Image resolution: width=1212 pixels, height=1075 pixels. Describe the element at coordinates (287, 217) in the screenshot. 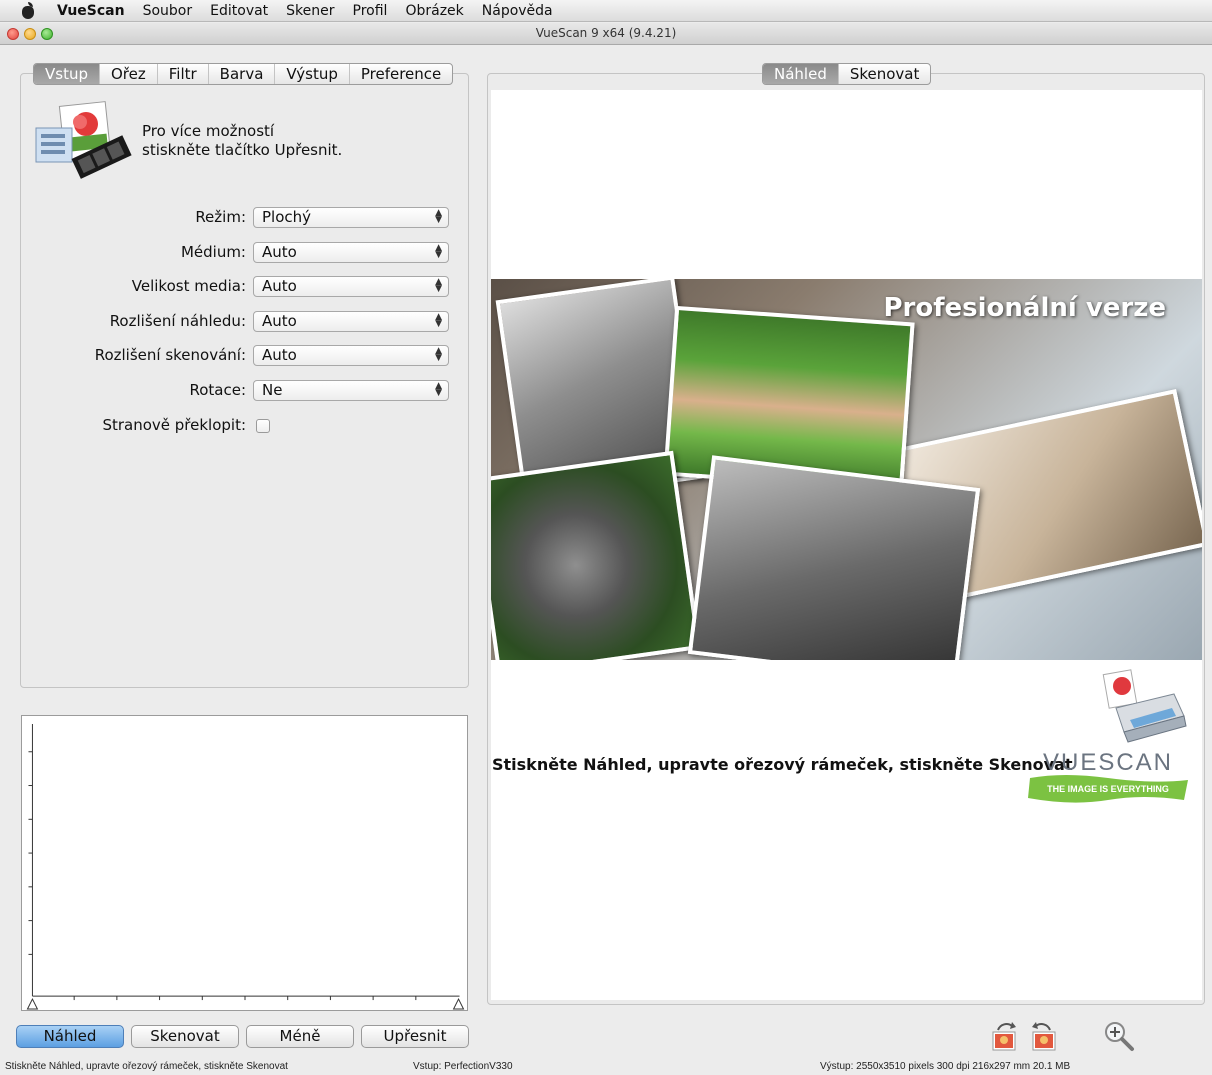

I see `select-rezim-value: Plochý` at that location.